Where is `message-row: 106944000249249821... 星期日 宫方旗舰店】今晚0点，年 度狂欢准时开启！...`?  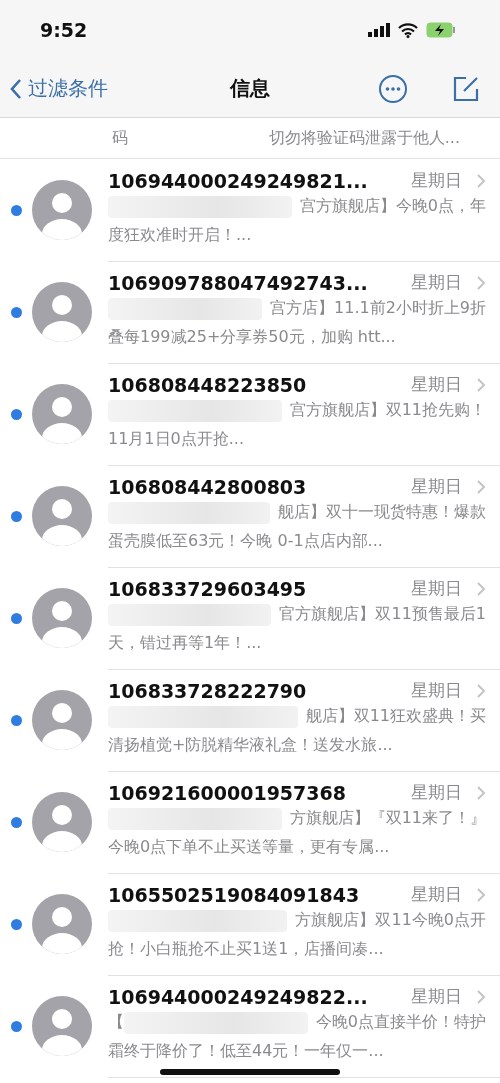 message-row: 106944000249249821... 星期日 宫方旗舰店】今晚0点，年 度狂欢准时开启！... is located at coordinates (250, 210).